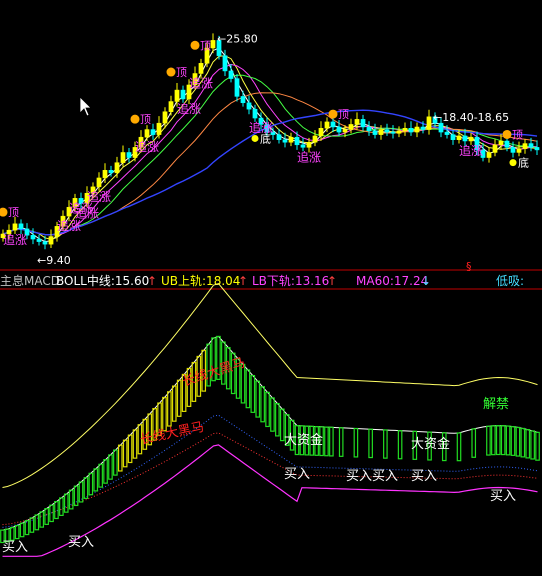  I want to click on info-lb-label: LB下轨:13.16, so click(290, 281).